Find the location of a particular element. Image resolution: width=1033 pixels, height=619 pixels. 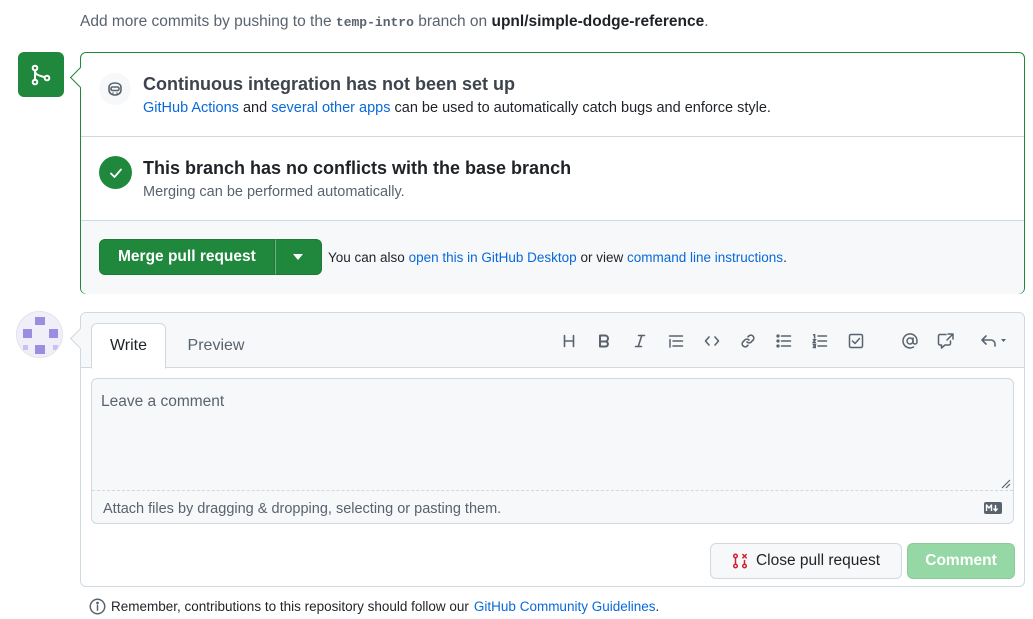

numbered-list-icon is located at coordinates (820, 341).